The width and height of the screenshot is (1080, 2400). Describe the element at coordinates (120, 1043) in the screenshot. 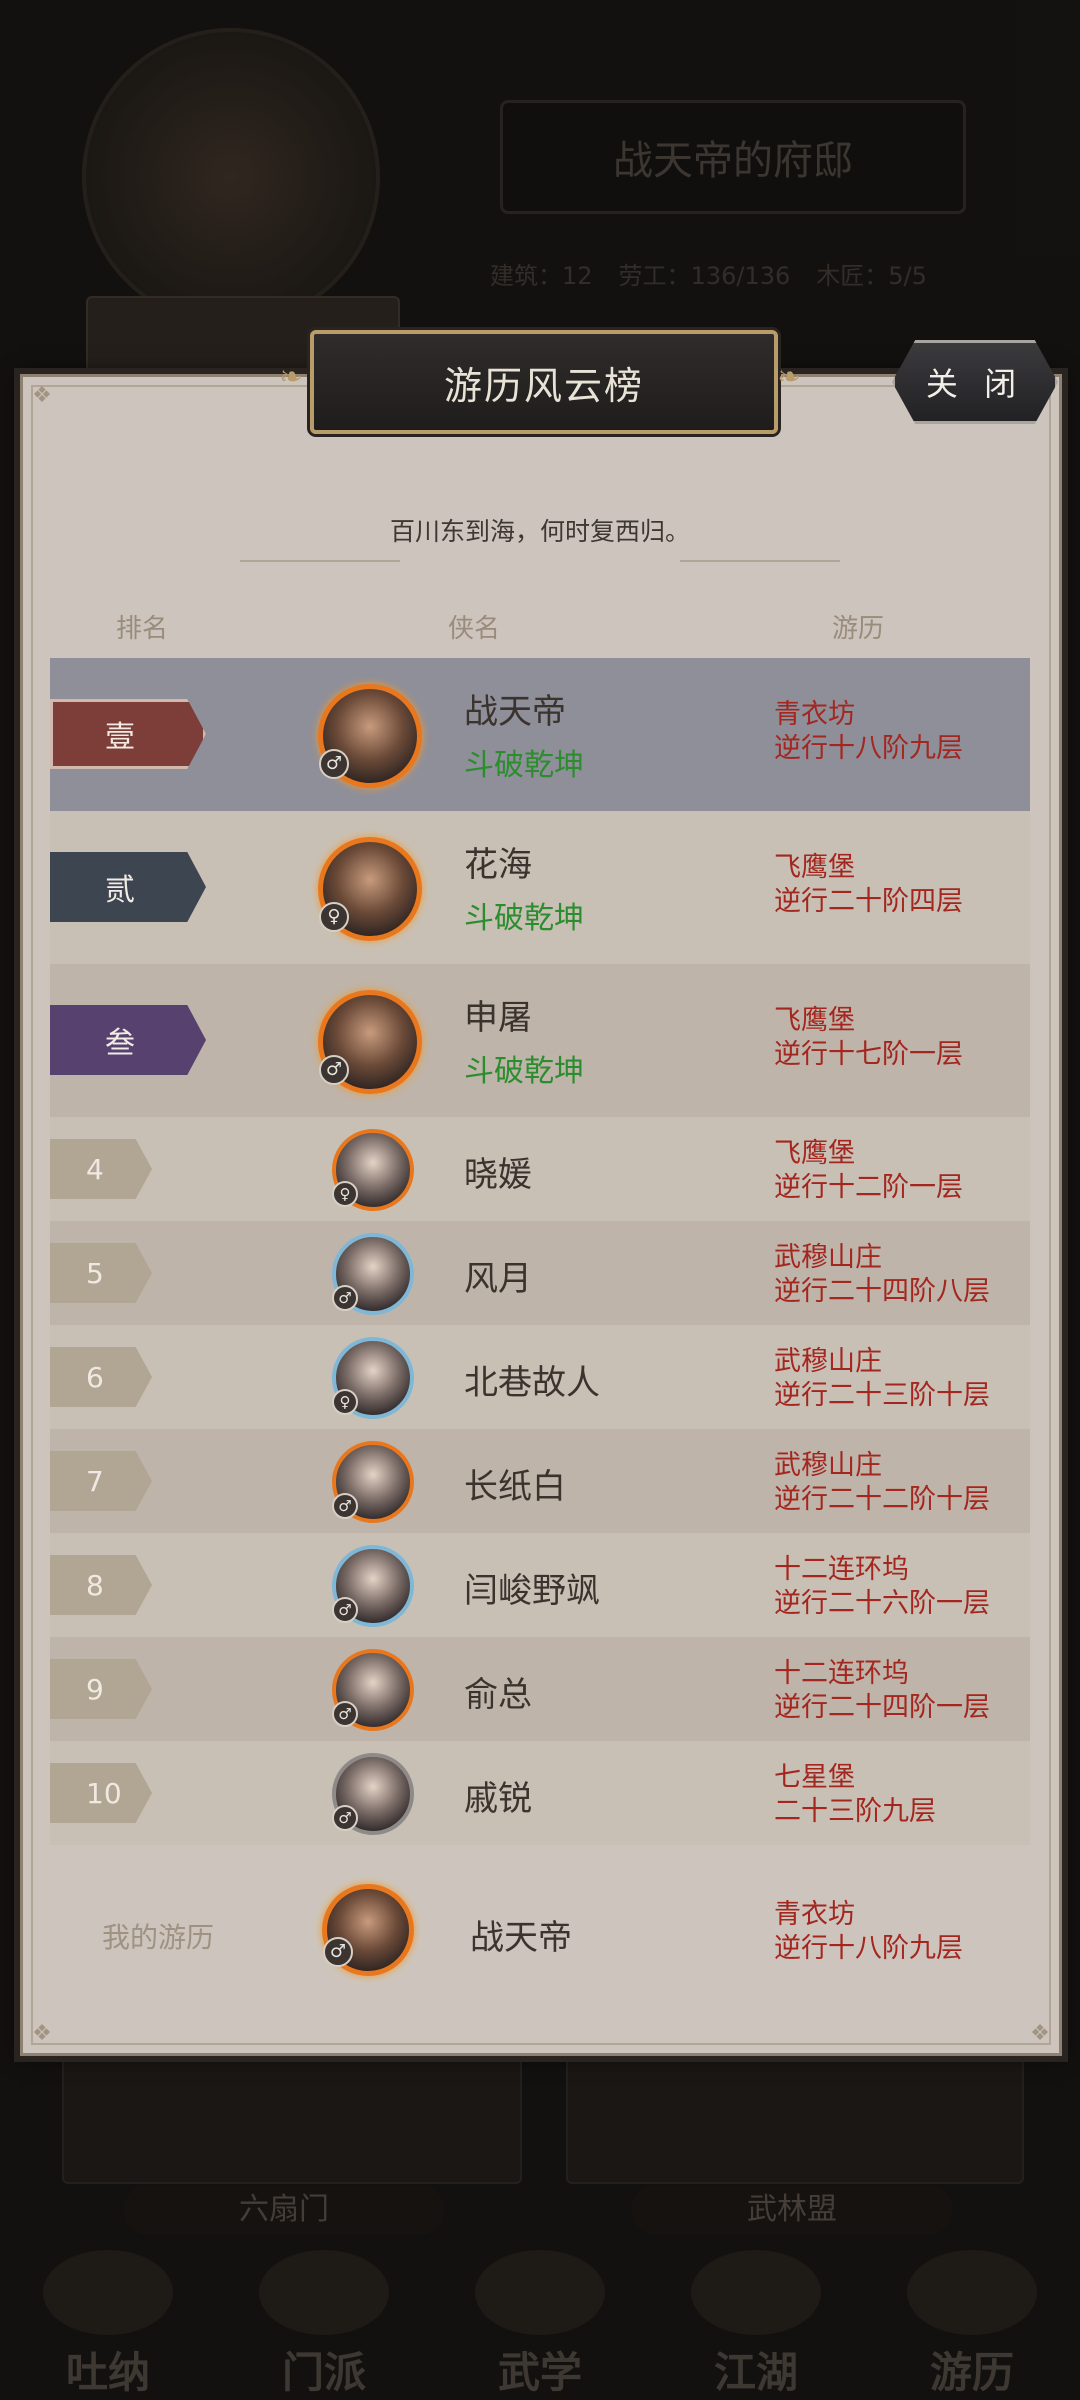

I see `rank-number: 叁` at that location.